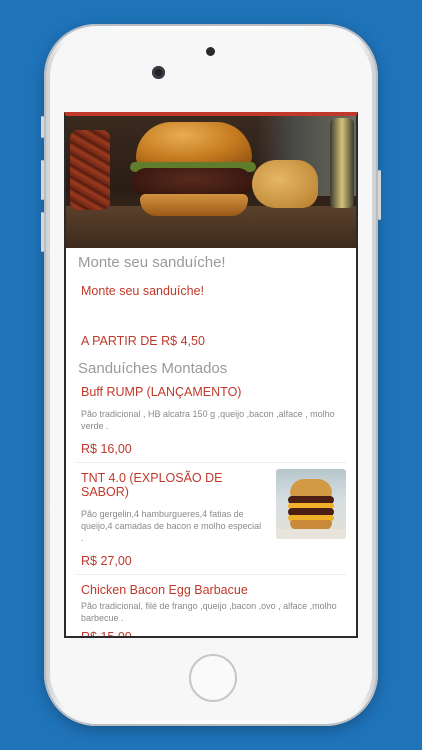  I want to click on hero-bottle, so click(342, 163).